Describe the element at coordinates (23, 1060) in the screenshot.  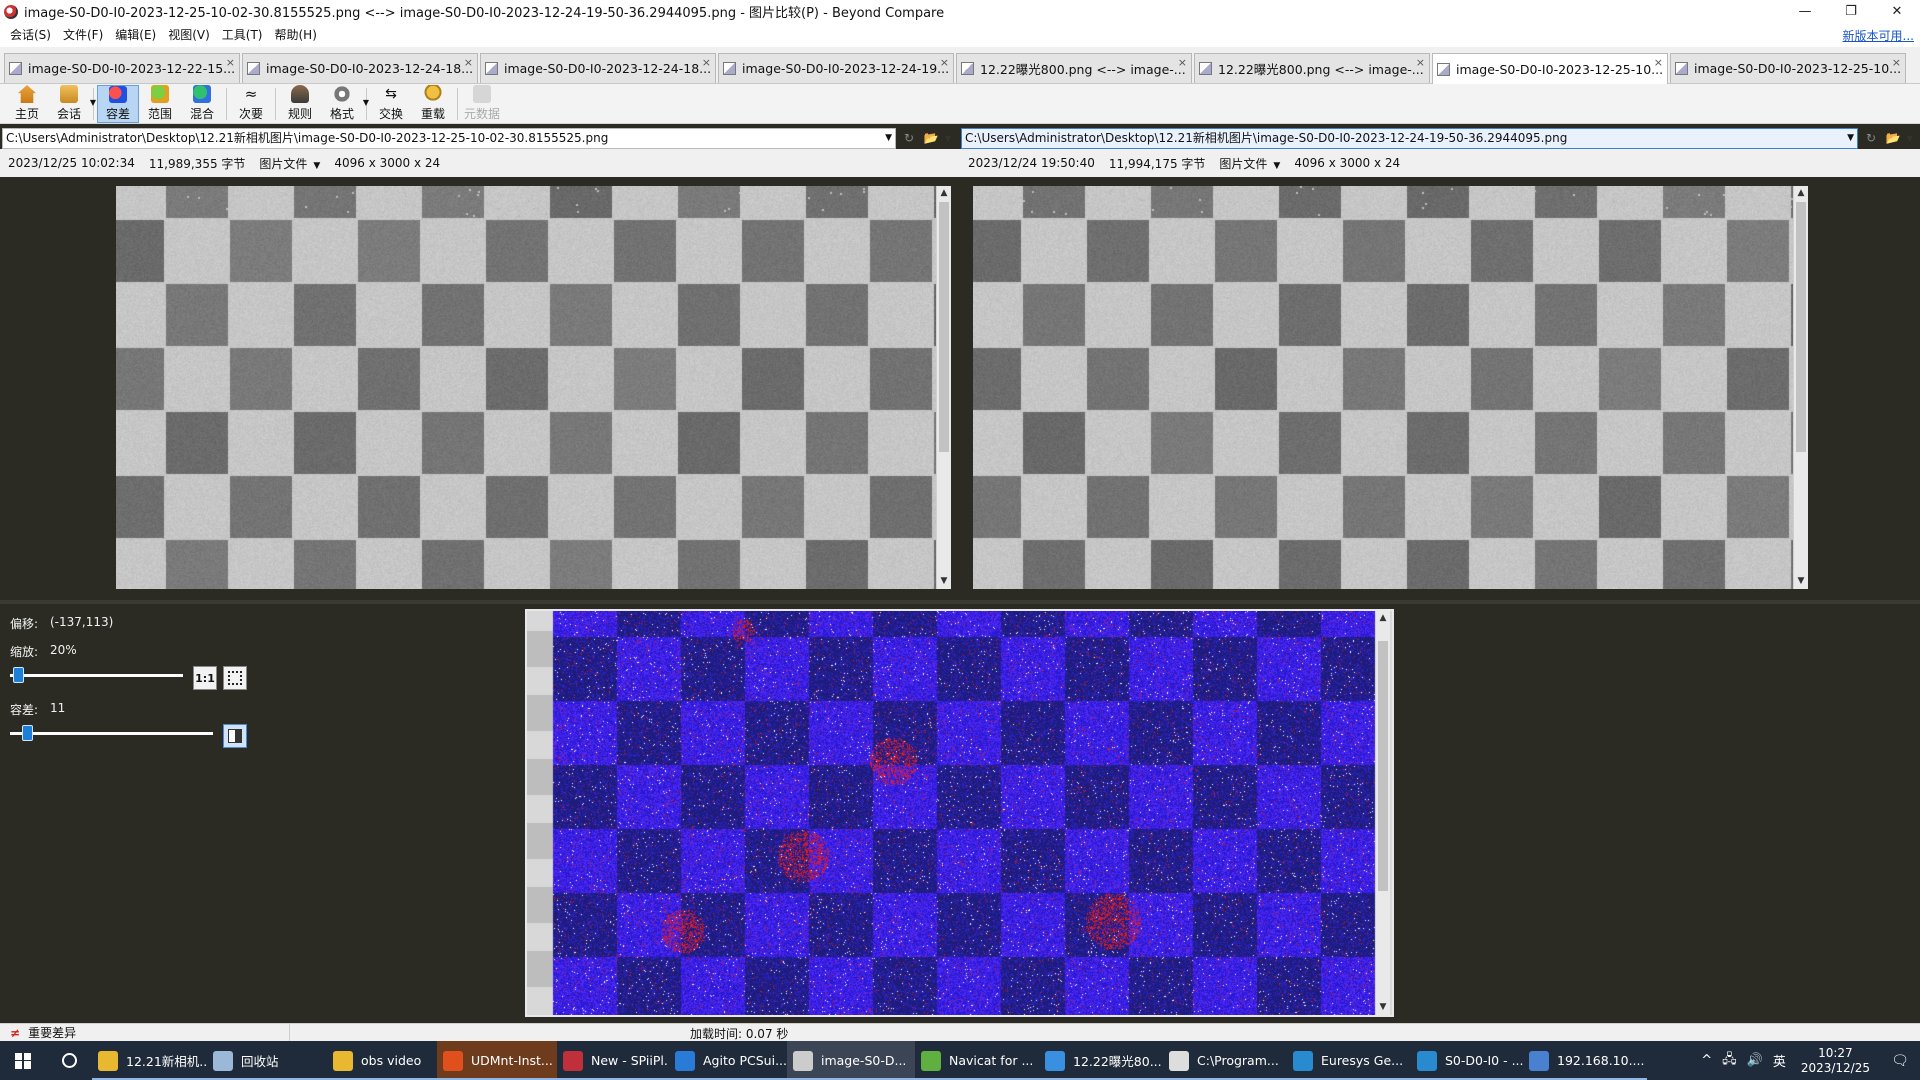
I see `start-button` at that location.